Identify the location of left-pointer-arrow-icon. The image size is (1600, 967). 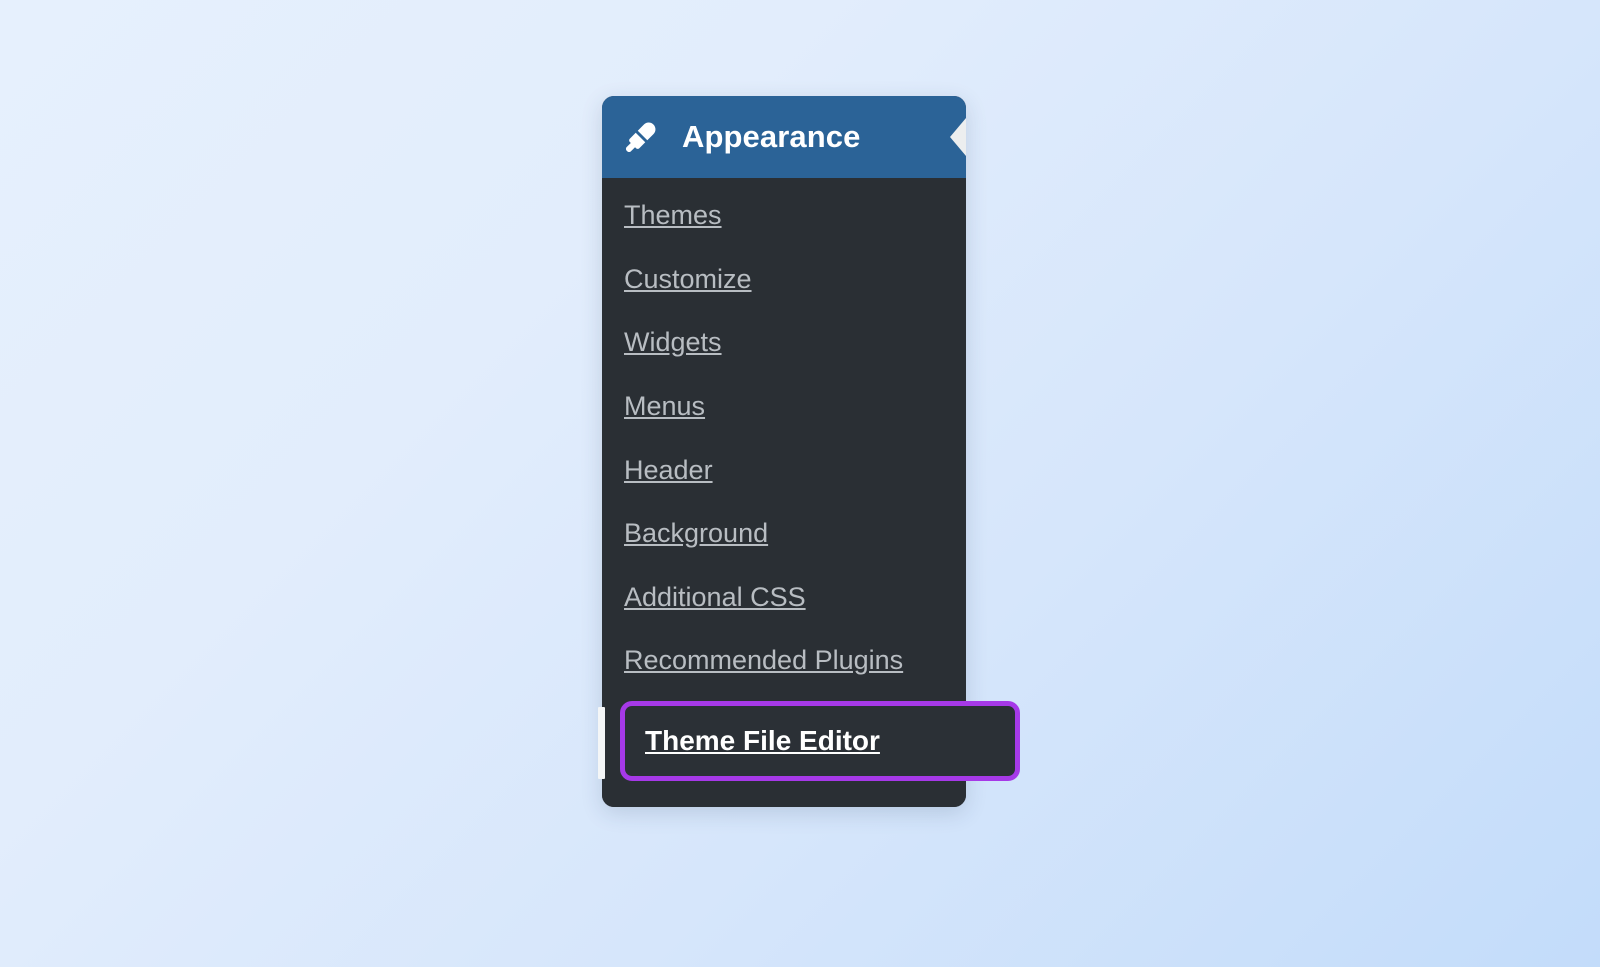
(958, 137).